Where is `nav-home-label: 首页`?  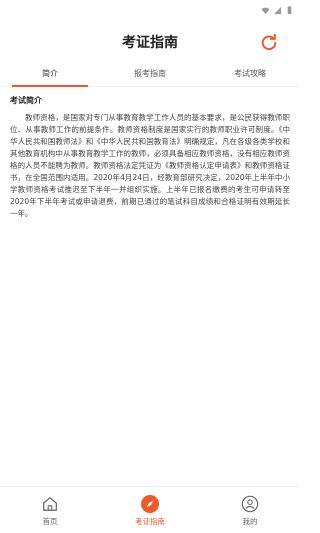 nav-home-label: 首页 is located at coordinates (50, 521).